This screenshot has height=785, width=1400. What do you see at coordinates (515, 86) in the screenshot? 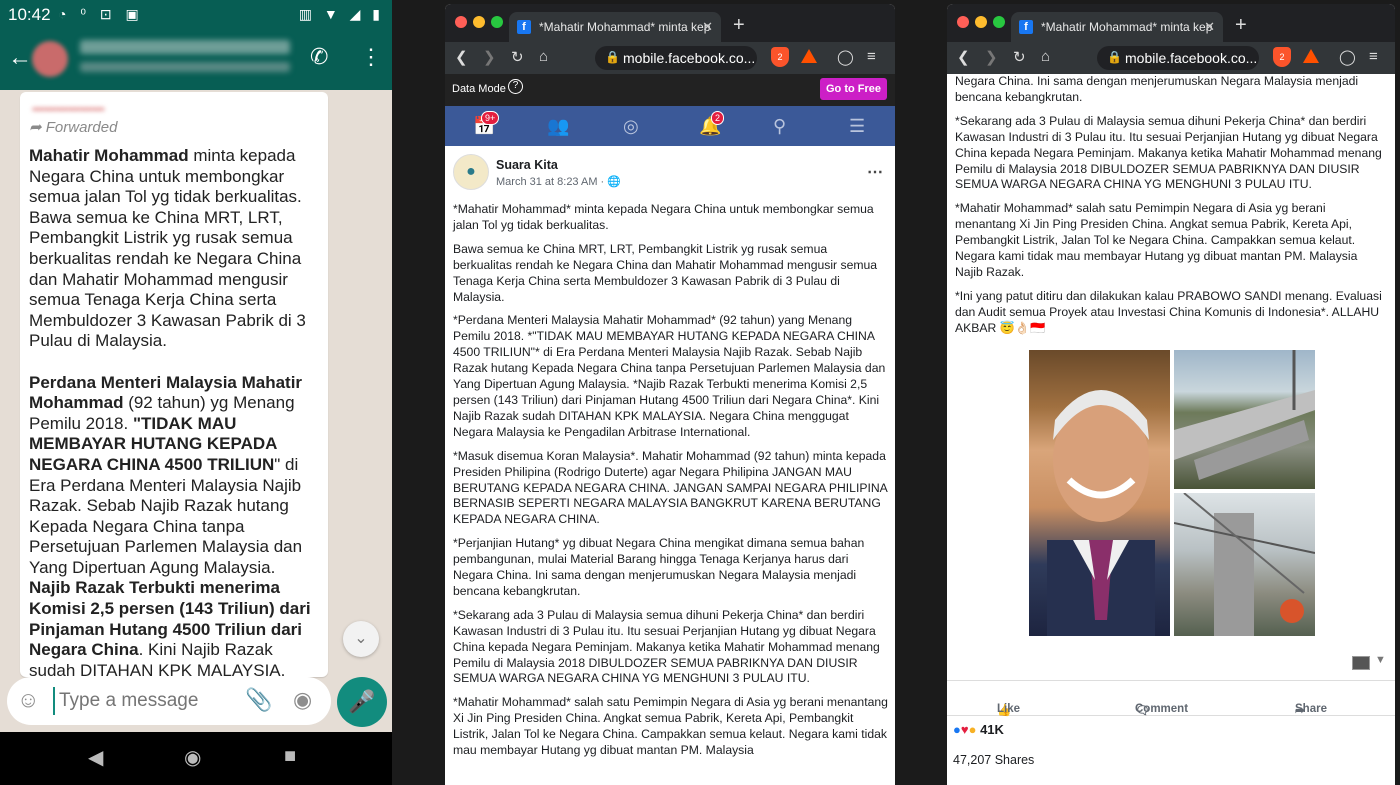
I see `help-icon: ?` at bounding box center [515, 86].